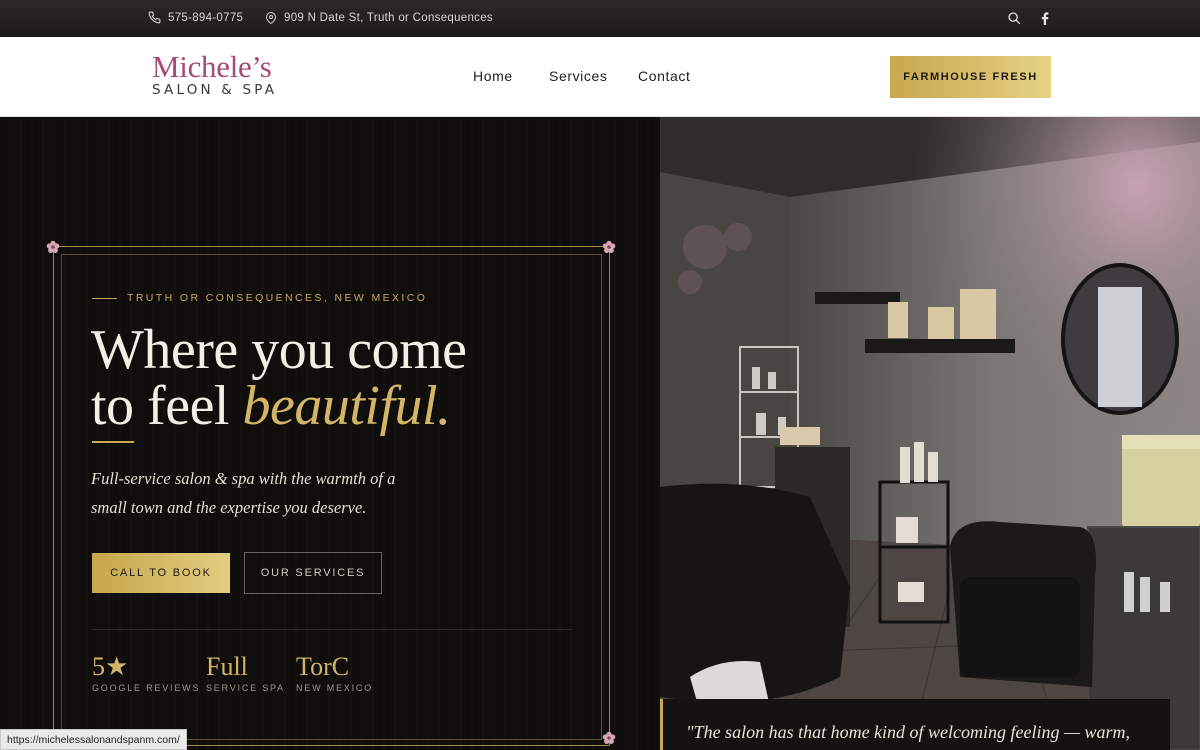 Image resolution: width=1200 pixels, height=750 pixels. What do you see at coordinates (206, 17) in the screenshot?
I see `phone-number: 575-894-0775` at bounding box center [206, 17].